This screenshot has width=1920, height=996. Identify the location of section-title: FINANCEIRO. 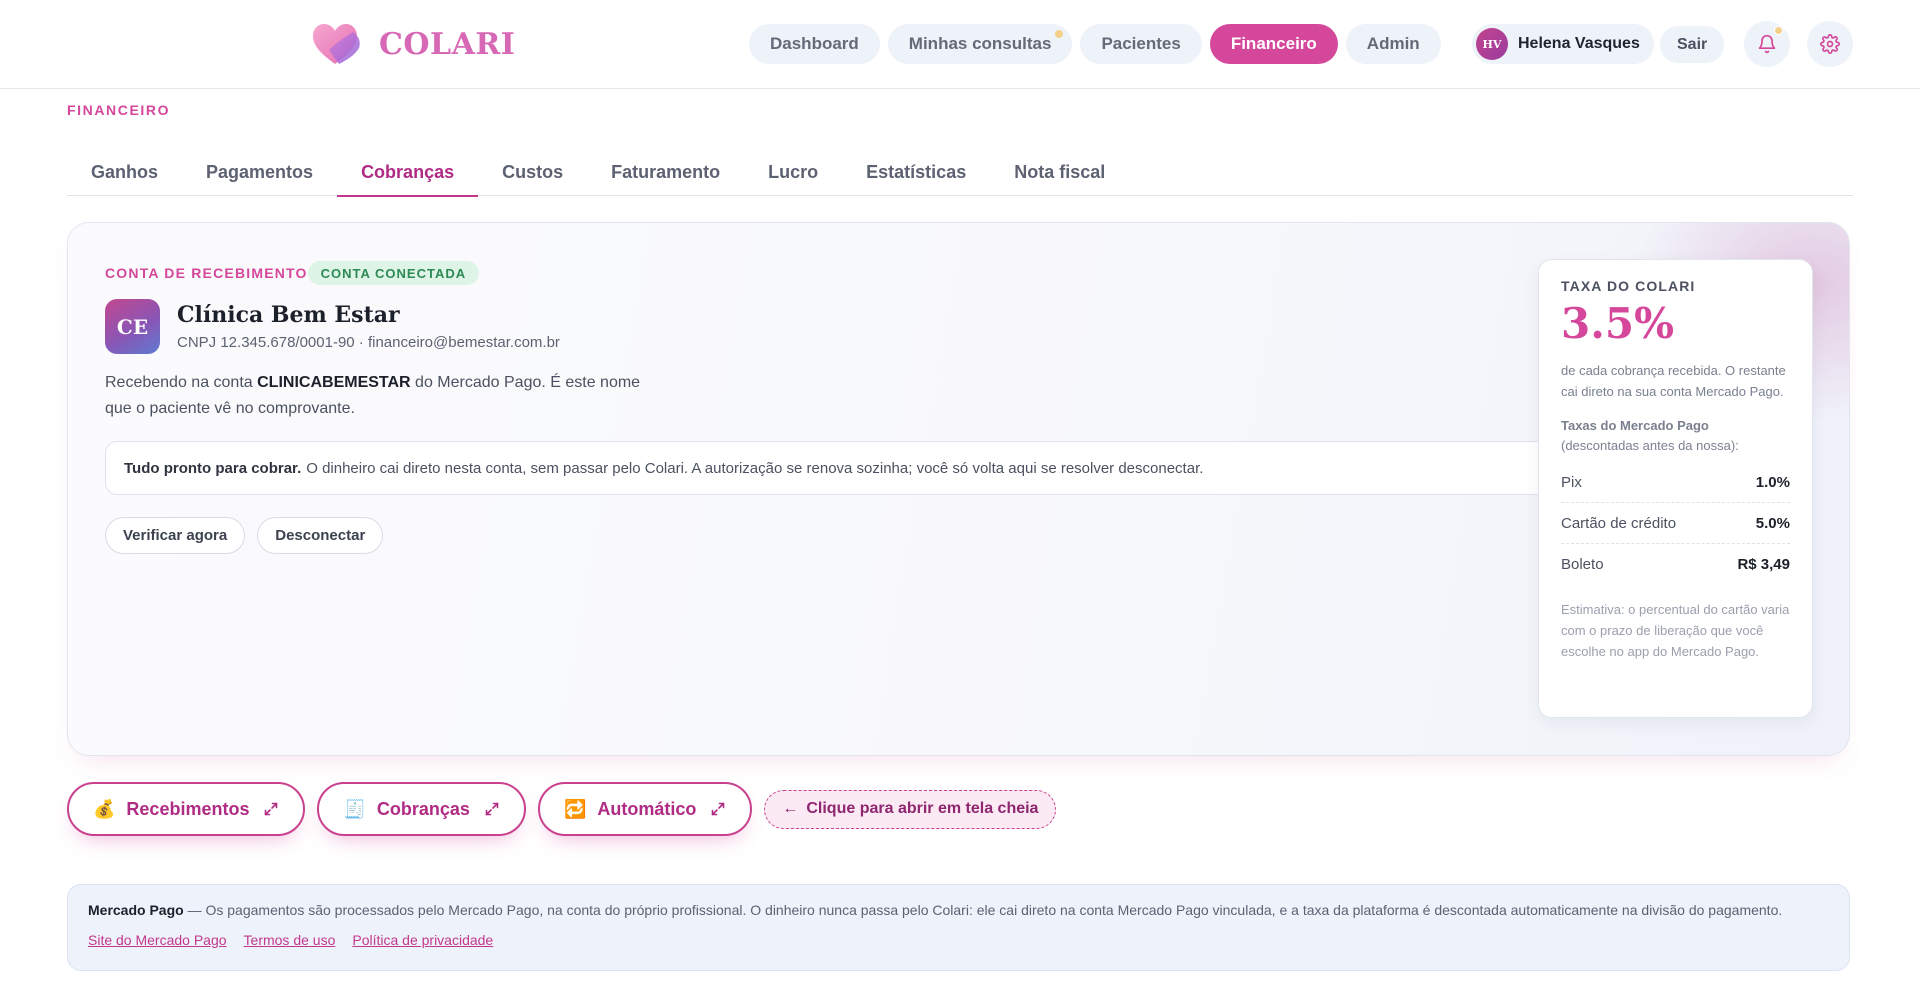
(119, 110).